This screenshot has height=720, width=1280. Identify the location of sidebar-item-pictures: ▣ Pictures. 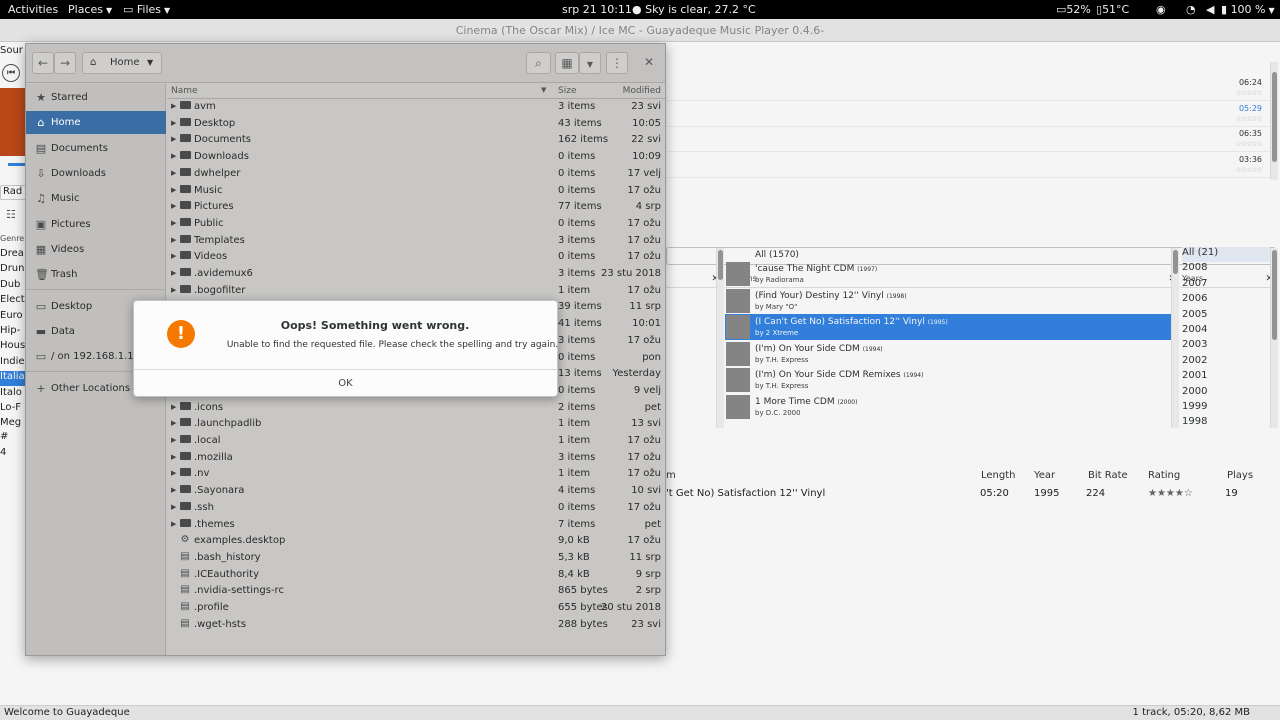
(96, 224).